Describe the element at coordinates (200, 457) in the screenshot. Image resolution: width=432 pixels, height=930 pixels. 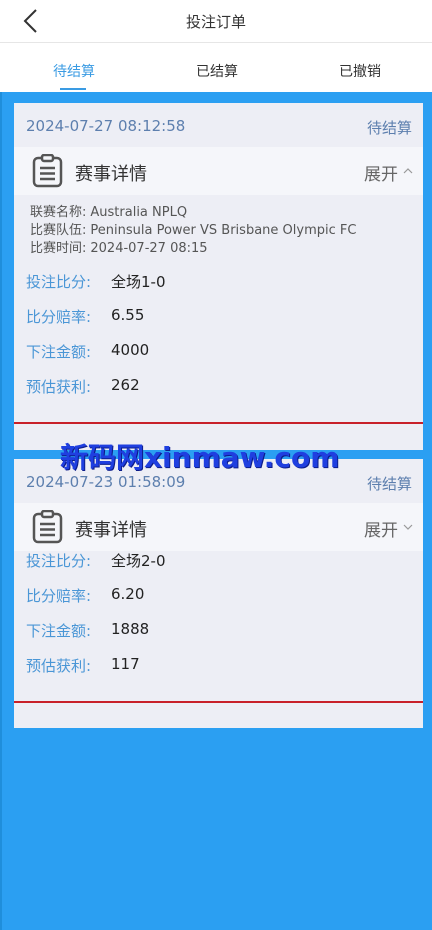
I see `watermark-text: 新码网xinmaw.com` at that location.